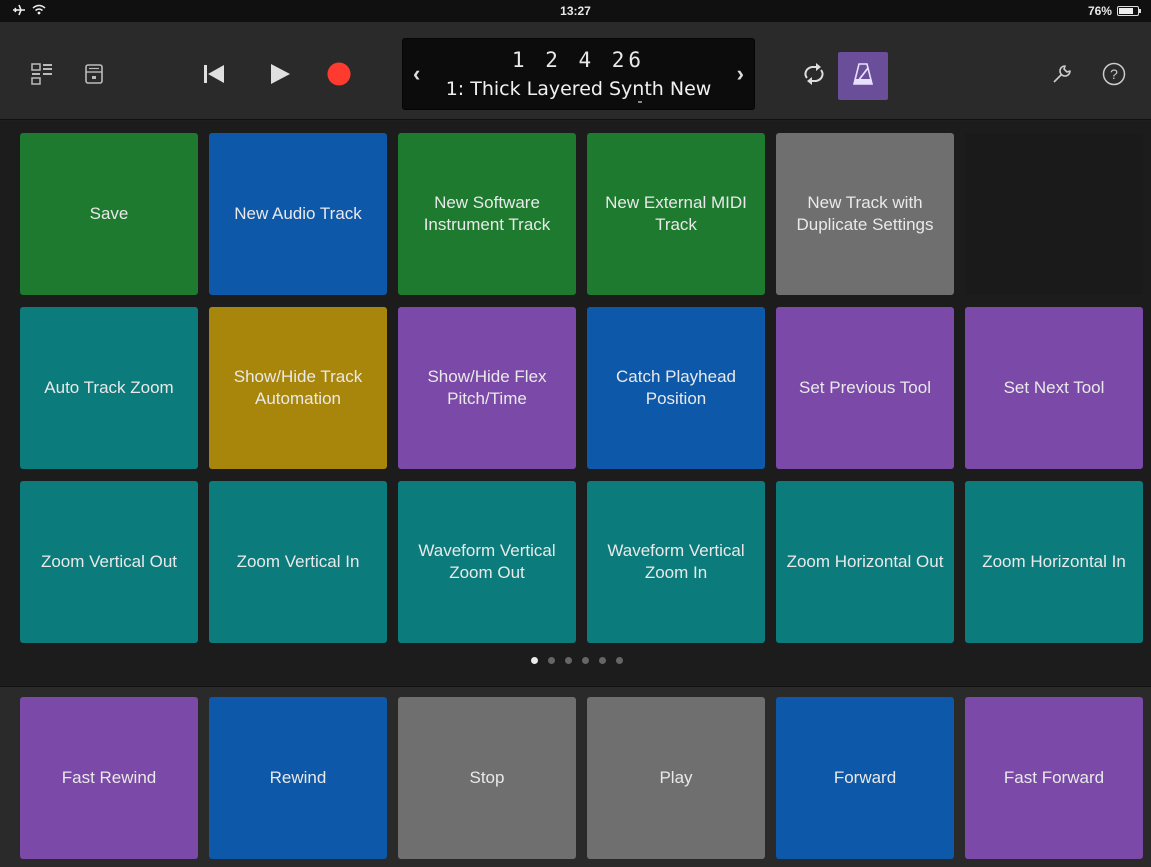  I want to click on pad-save: Save, so click(109, 214).